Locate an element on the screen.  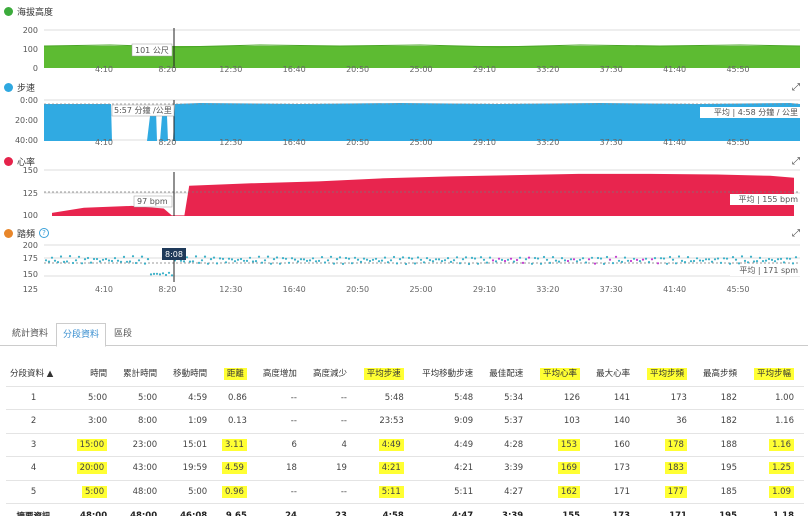
table-cell-value: 1.00 is located at coordinates (784, 397).